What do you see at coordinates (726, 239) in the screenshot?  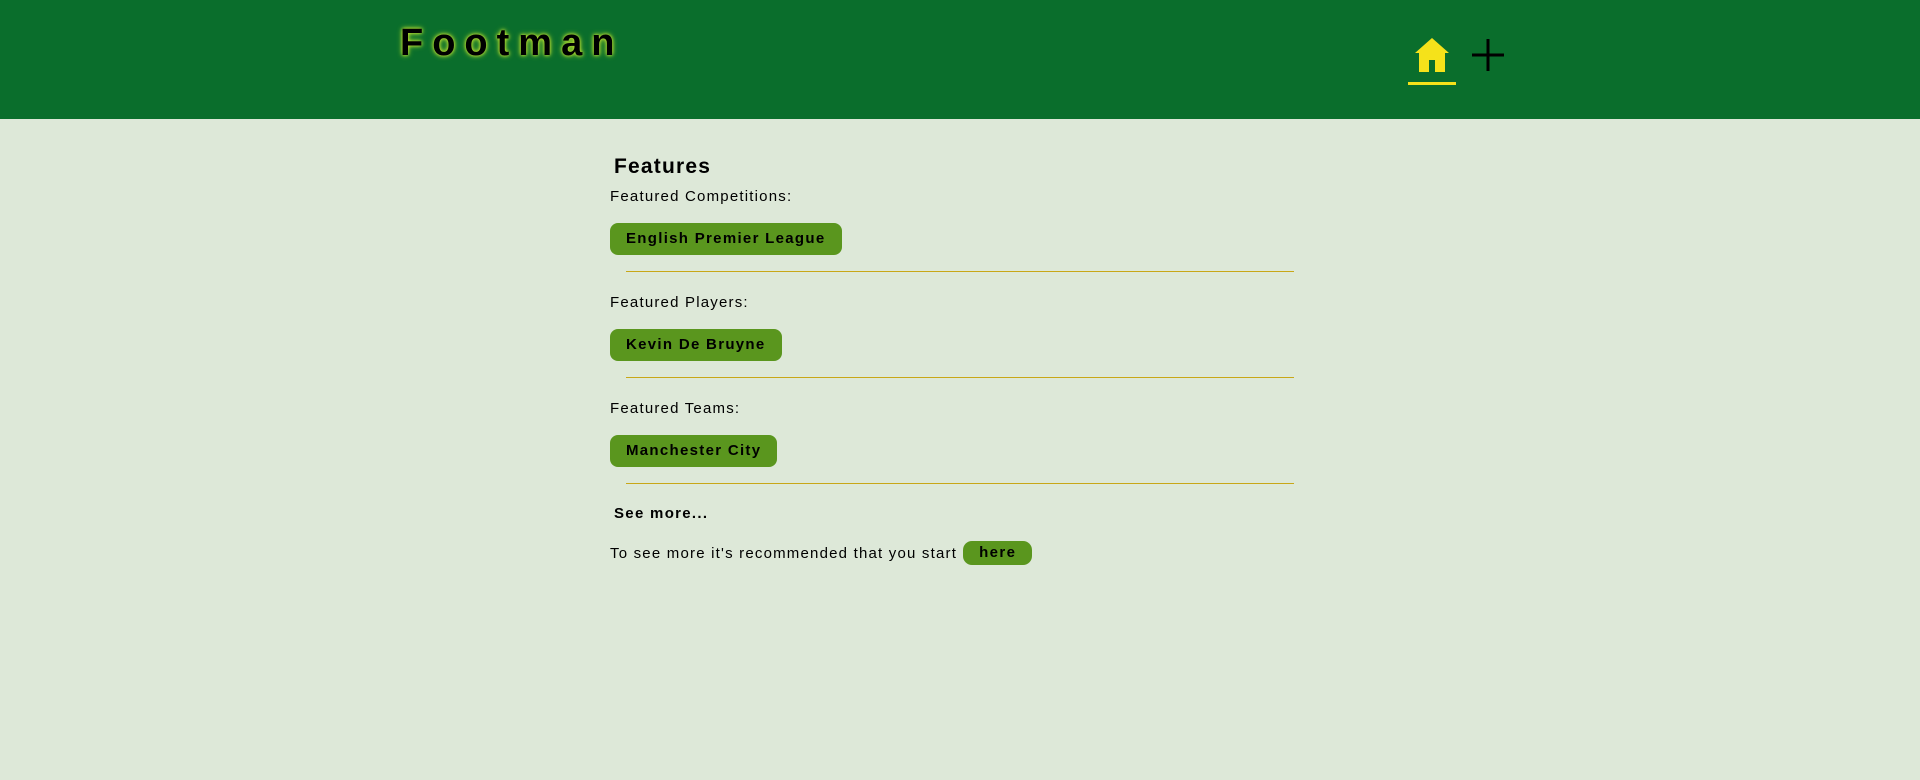 I see `competition-button: English Premier League` at bounding box center [726, 239].